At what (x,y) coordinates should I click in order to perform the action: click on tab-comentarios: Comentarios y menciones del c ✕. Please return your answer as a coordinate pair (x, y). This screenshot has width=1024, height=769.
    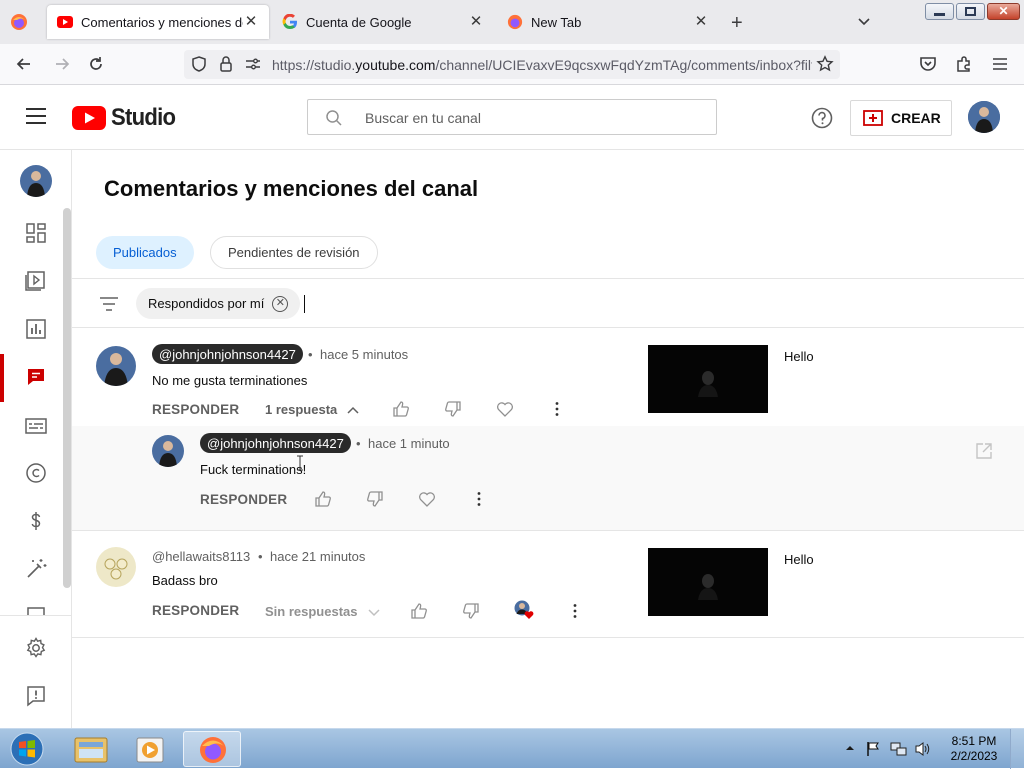
    Looking at the image, I should click on (158, 22).